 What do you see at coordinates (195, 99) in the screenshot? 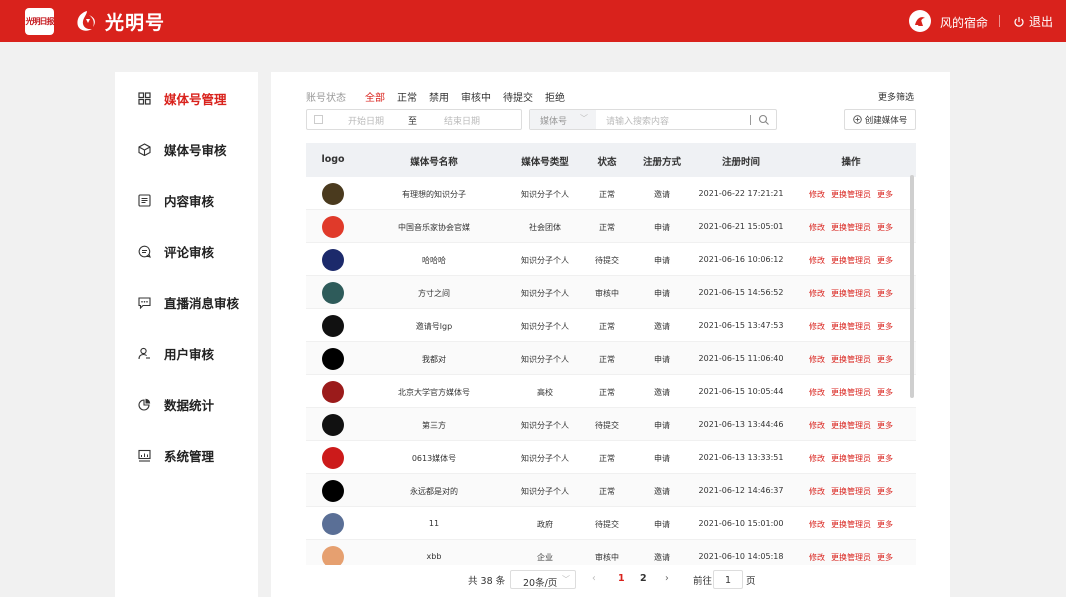
I see `sidebar-item-label: 媒体号管理` at bounding box center [195, 99].